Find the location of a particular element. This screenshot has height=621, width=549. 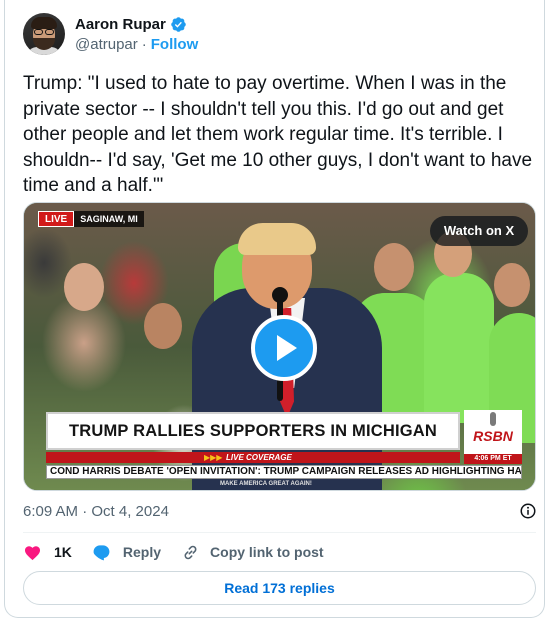

post-header: Aaron Rupar @atrupar · Follow is located at coordinates (110, 34).